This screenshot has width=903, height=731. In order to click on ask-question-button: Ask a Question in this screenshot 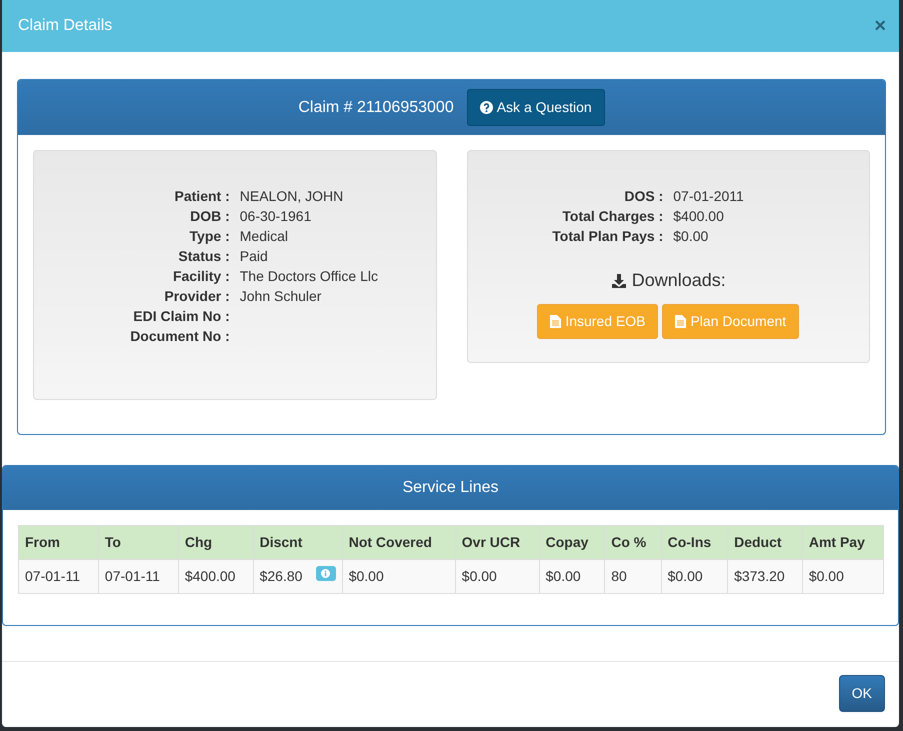, I will do `click(535, 107)`.